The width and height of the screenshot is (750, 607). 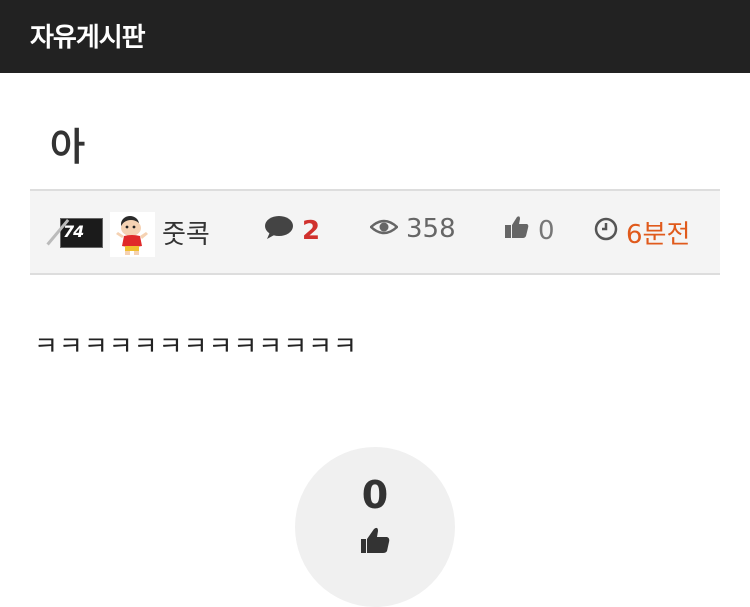 What do you see at coordinates (546, 230) in the screenshot?
I see `like-count: 0` at bounding box center [546, 230].